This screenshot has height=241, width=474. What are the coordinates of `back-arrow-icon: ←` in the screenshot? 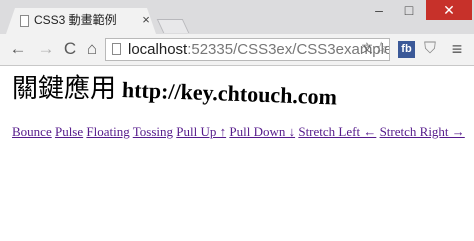 It's located at (18, 49).